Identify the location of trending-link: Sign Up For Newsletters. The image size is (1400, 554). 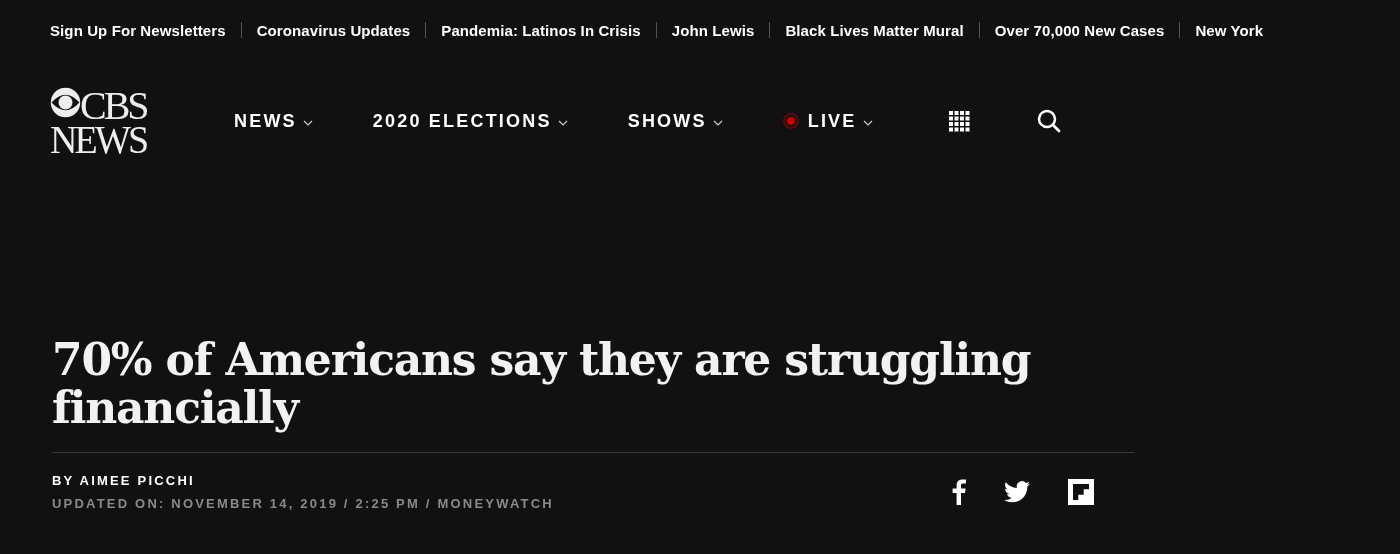
(138, 30).